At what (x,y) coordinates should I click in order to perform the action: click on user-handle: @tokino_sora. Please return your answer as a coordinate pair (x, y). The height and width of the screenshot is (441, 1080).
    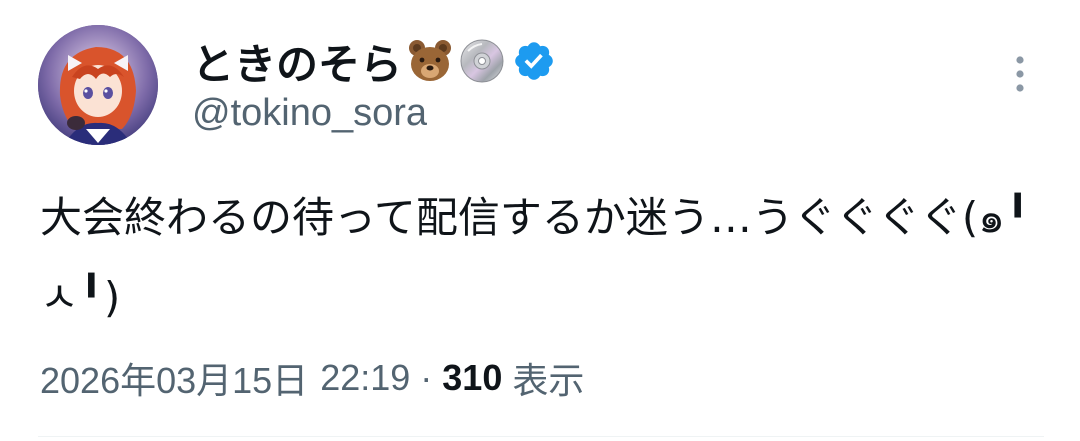
    Looking at the image, I should click on (309, 113).